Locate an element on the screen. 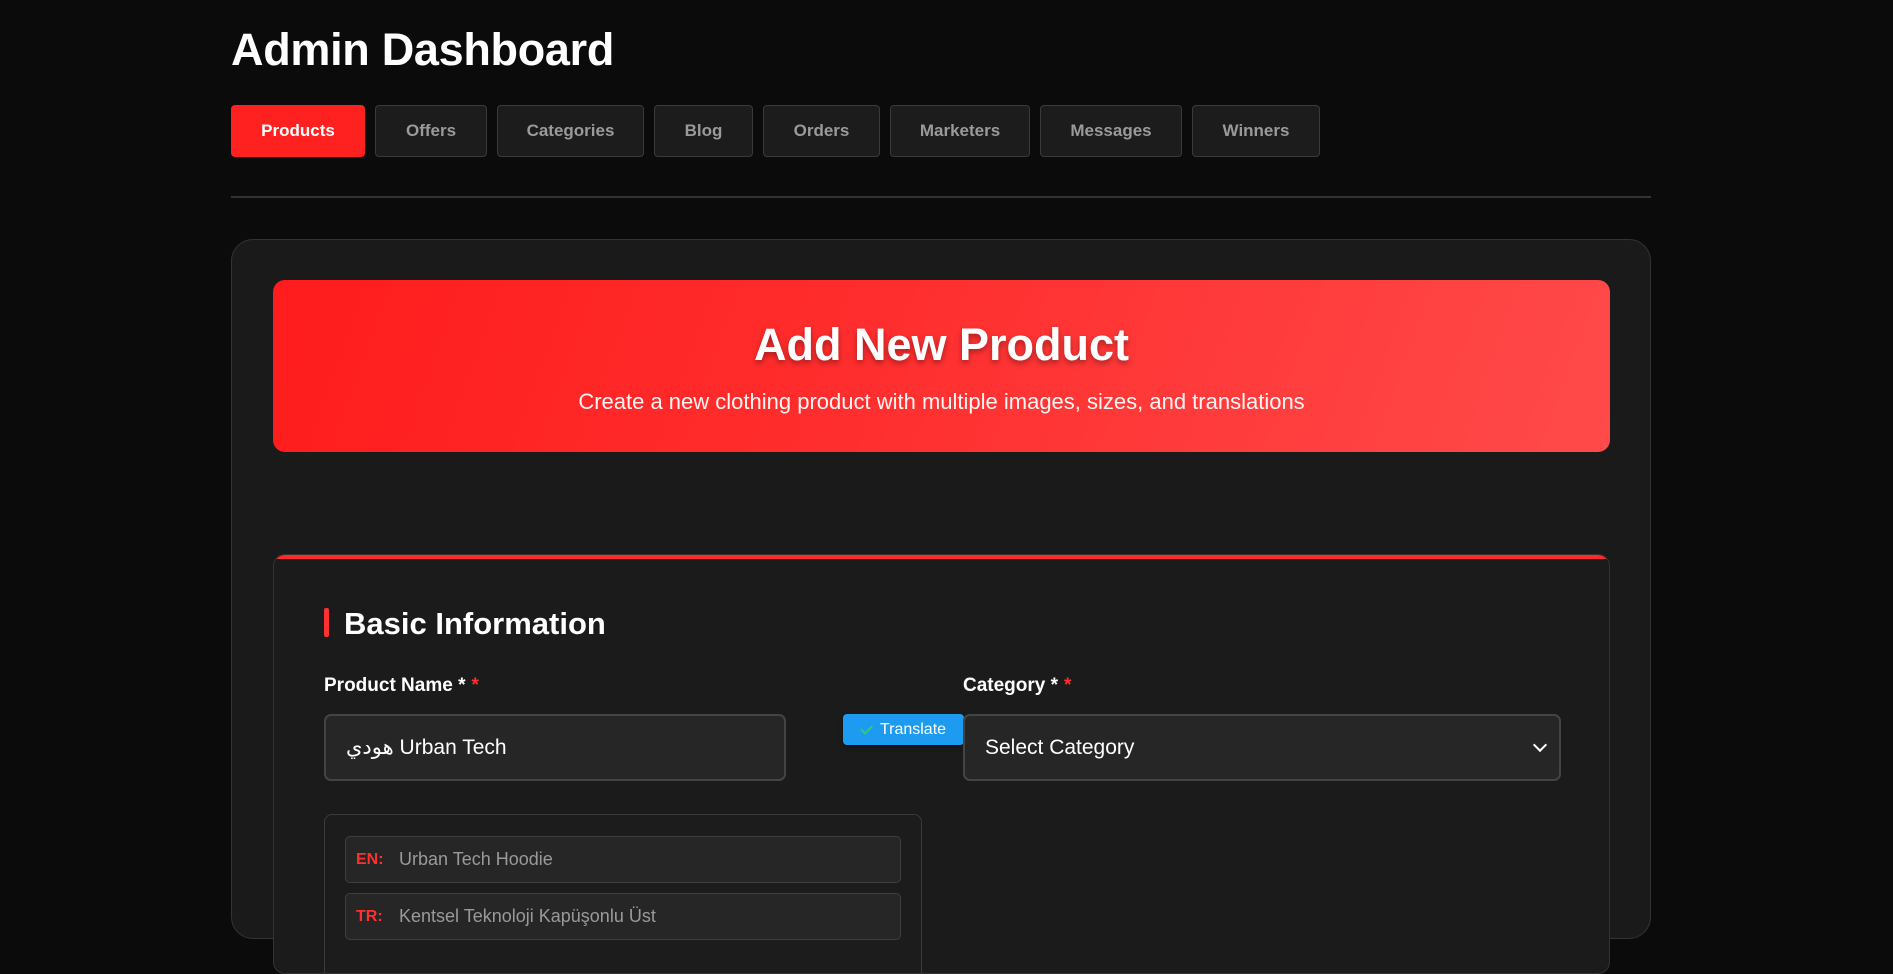 The height and width of the screenshot is (974, 1893). tab-winners: Winners is located at coordinates (1256, 131).